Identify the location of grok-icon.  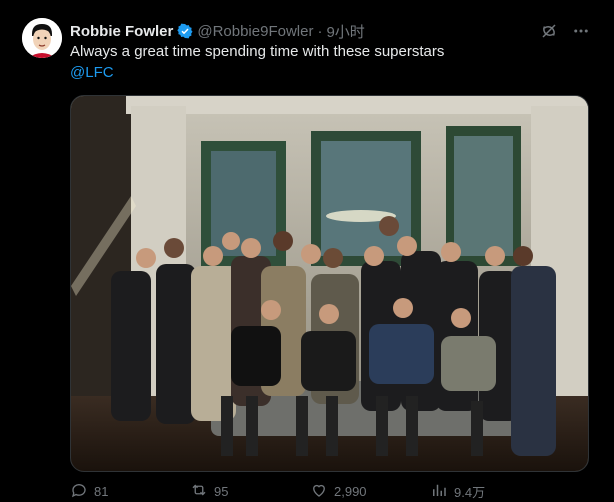
(549, 33).